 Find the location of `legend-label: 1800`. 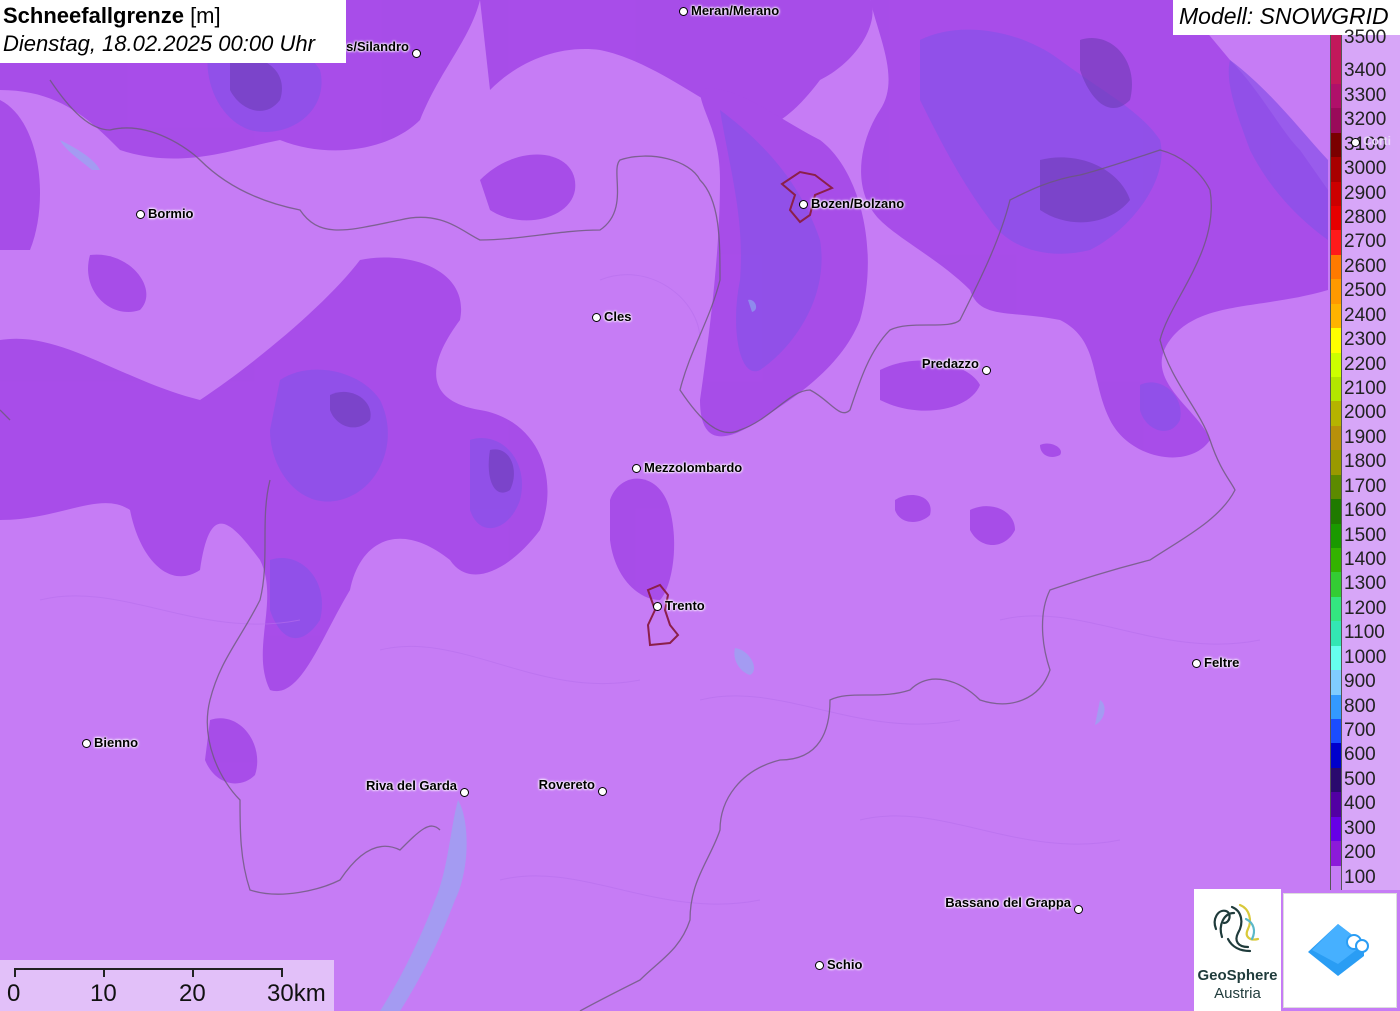

legend-label: 1800 is located at coordinates (1365, 462).